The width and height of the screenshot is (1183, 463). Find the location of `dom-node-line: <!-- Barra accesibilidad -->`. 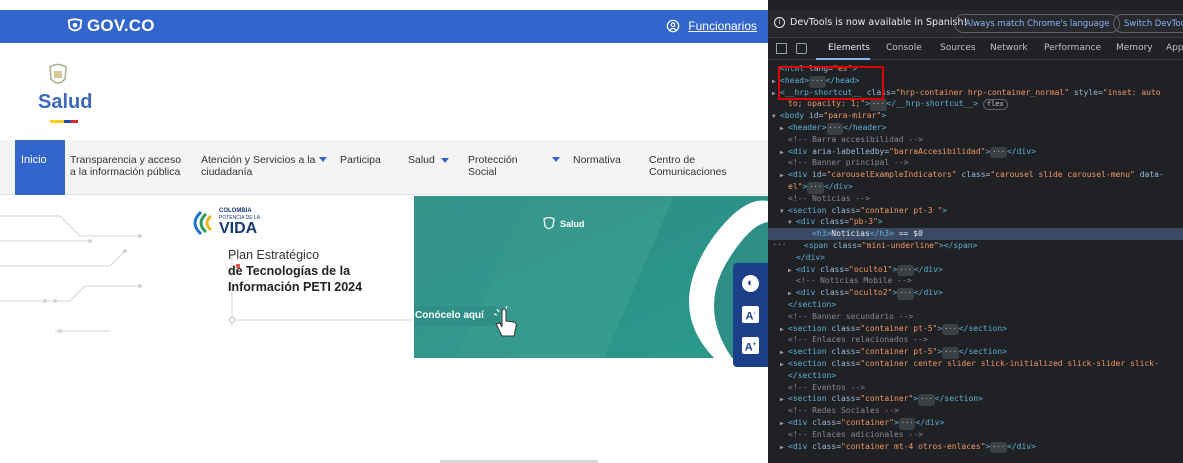

dom-node-line: <!-- Barra accesibilidad --> is located at coordinates (851, 140).